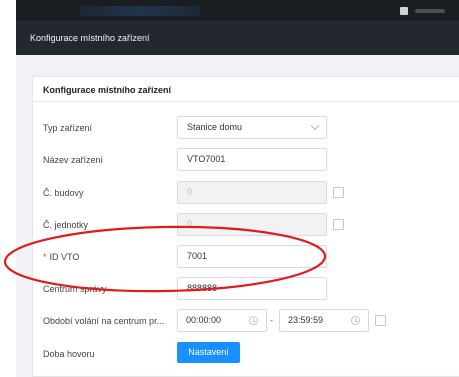  I want to click on call-period-end-input: 23:59:59, so click(324, 320).